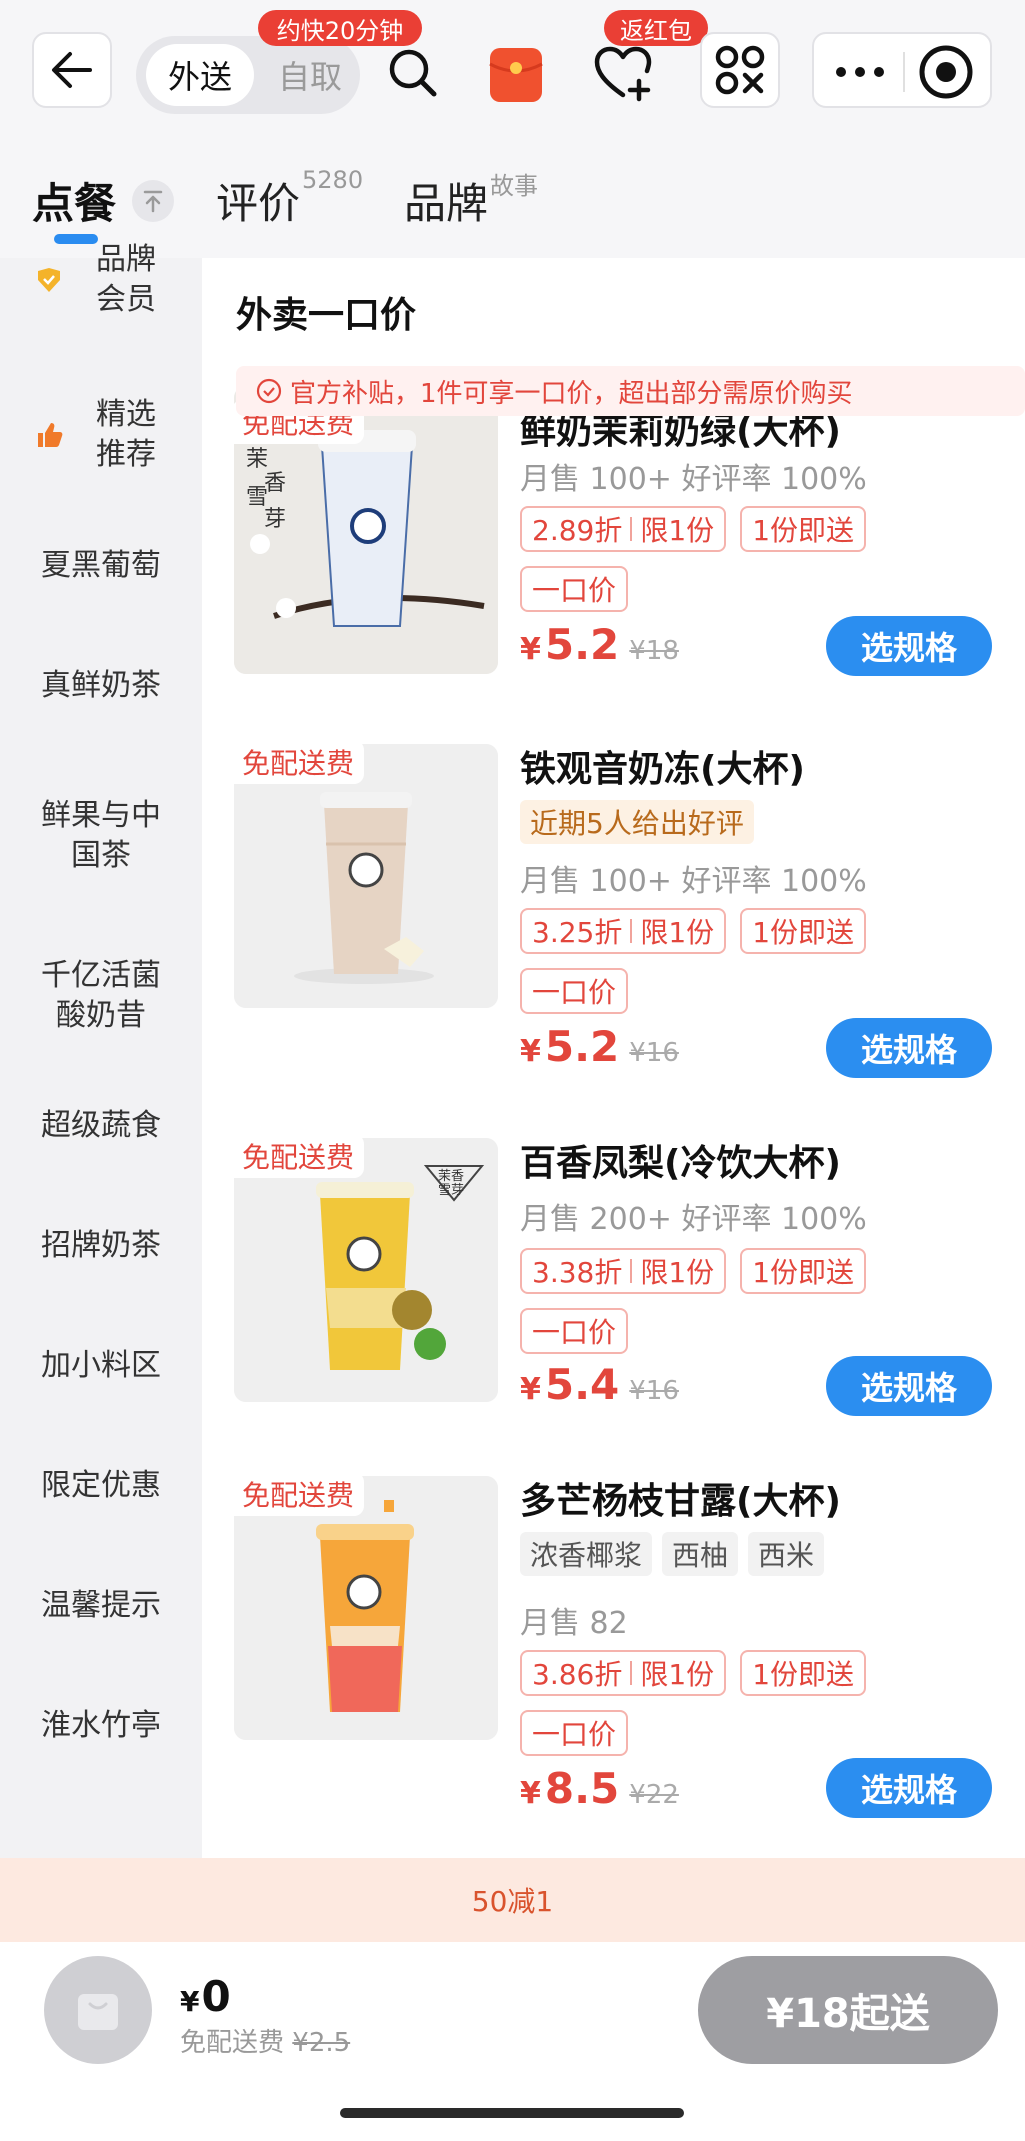  I want to click on sidebar-item-fruit-tea: 鲜果与中 国茶, so click(101, 836).